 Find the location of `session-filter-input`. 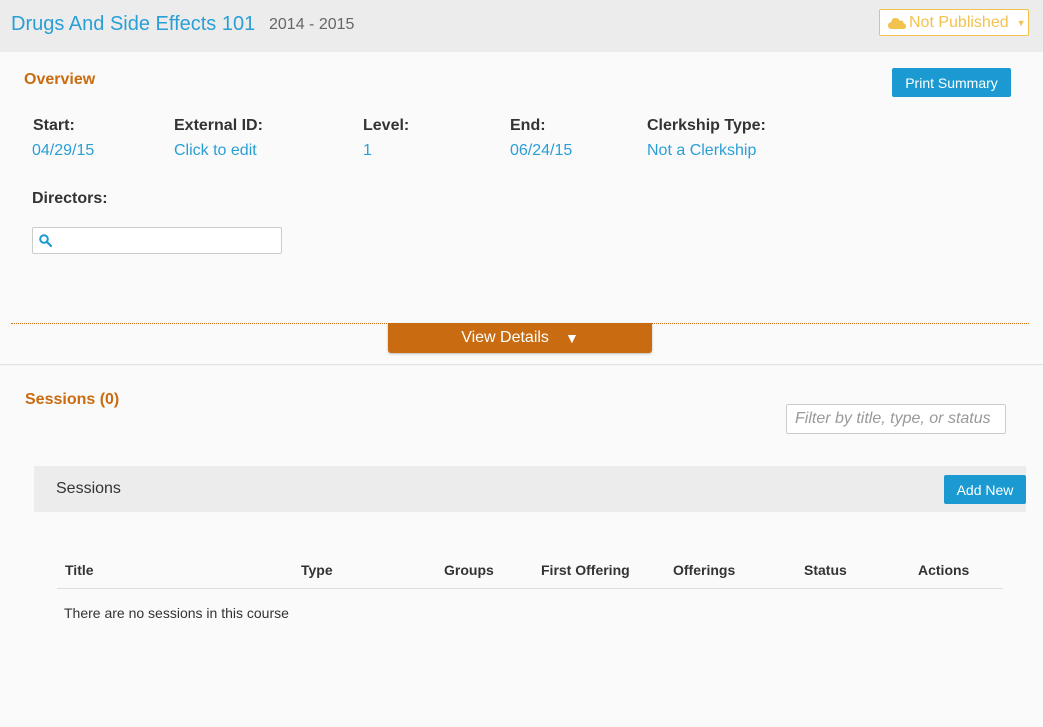

session-filter-input is located at coordinates (896, 419).